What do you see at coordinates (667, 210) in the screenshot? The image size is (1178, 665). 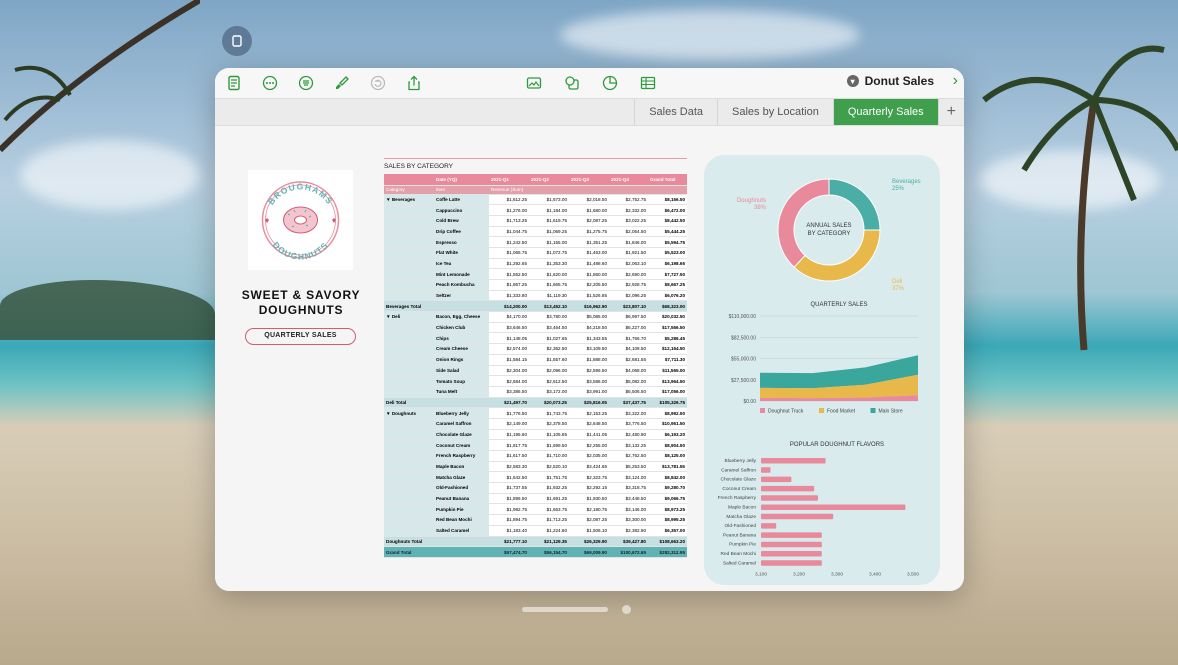 I see `table-cell: $6,472.00` at bounding box center [667, 210].